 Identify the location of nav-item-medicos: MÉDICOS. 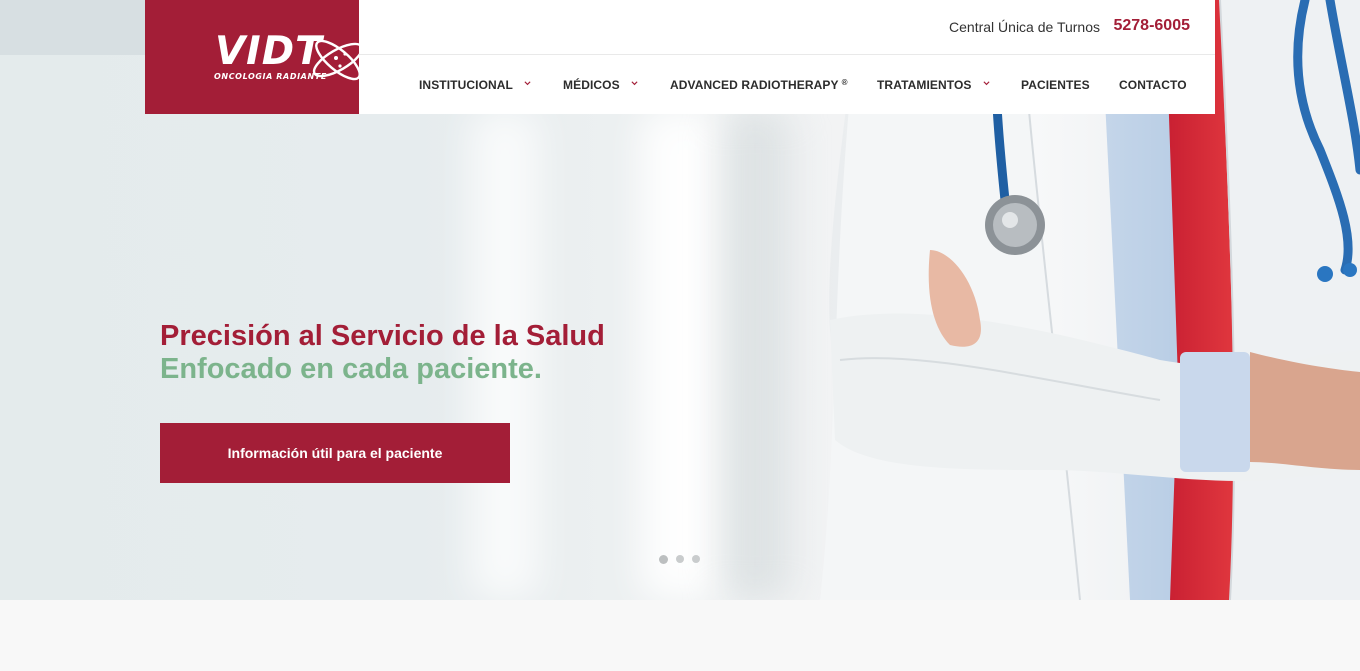
(600, 85).